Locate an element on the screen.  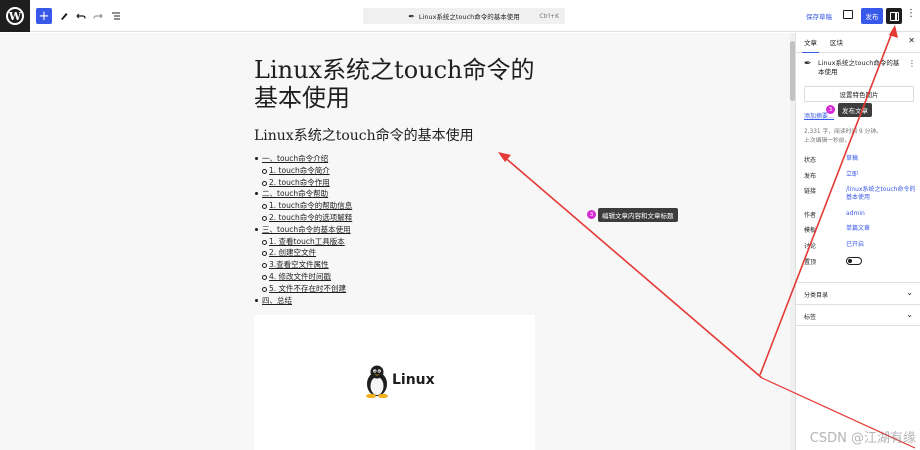
wordpress-icon: W is located at coordinates (15, 16).